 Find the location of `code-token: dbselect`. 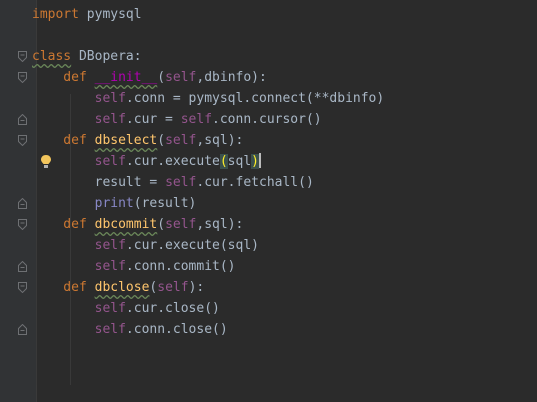

code-token: dbselect is located at coordinates (126, 140).